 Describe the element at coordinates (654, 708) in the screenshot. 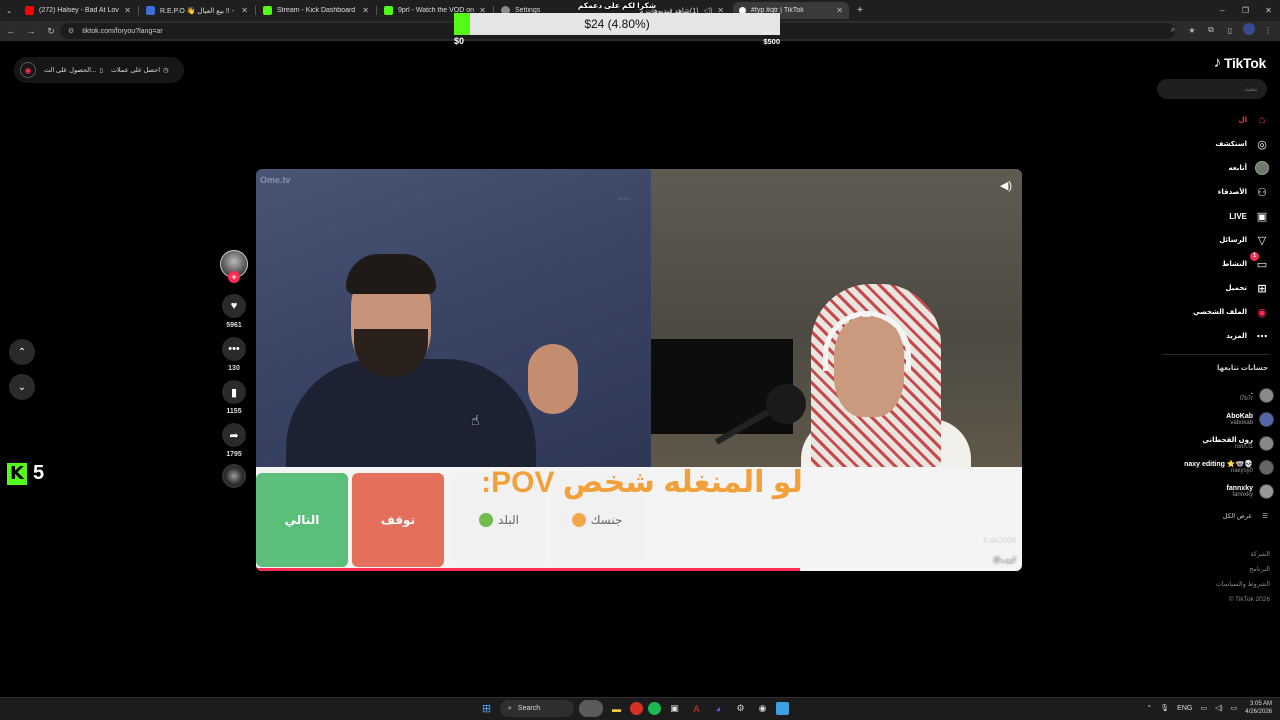

I see `spotify-icon` at that location.